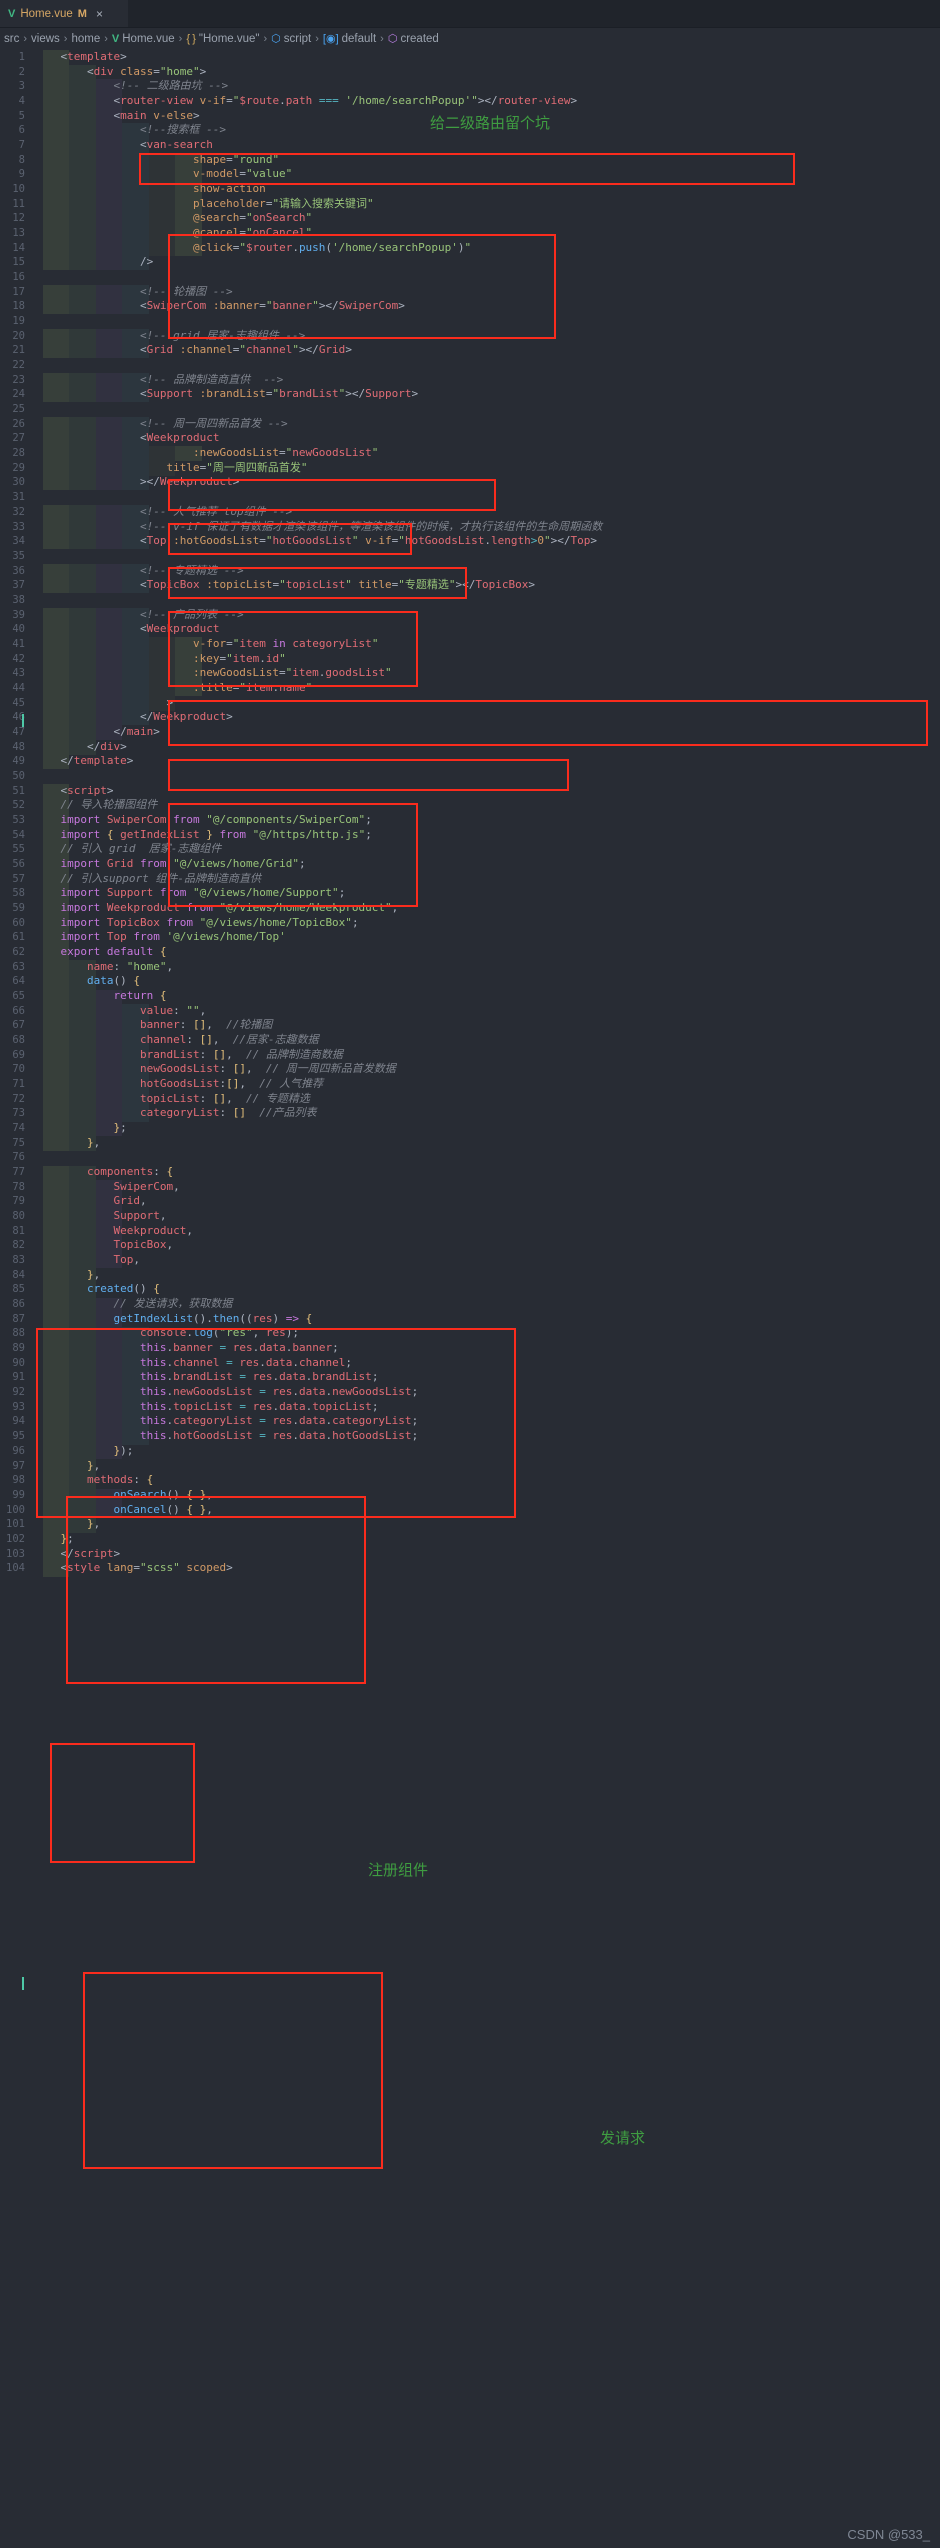 This screenshot has height=2548, width=940. What do you see at coordinates (470, 1143) in the screenshot?
I see `code-line: 75 },` at bounding box center [470, 1143].